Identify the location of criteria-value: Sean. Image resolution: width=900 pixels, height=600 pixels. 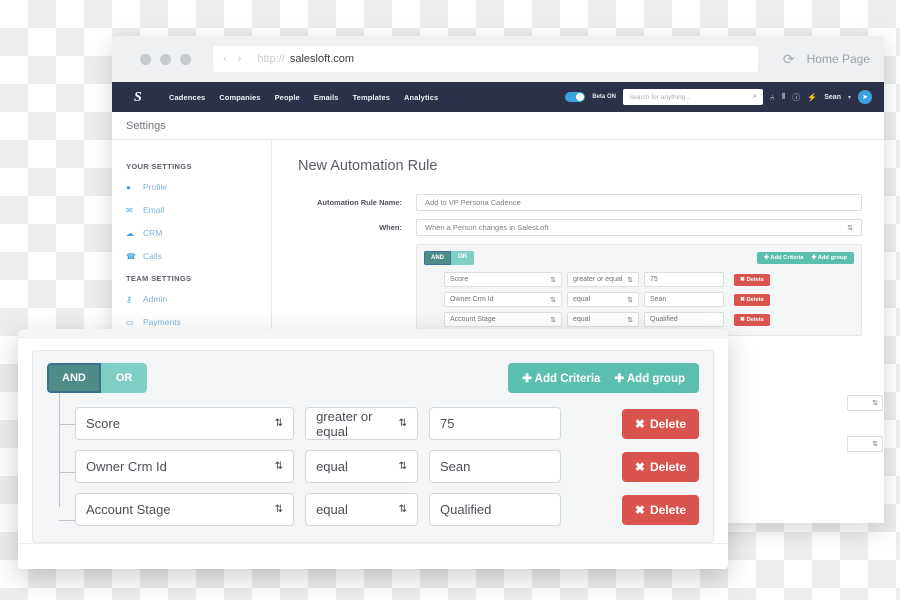
(658, 299).